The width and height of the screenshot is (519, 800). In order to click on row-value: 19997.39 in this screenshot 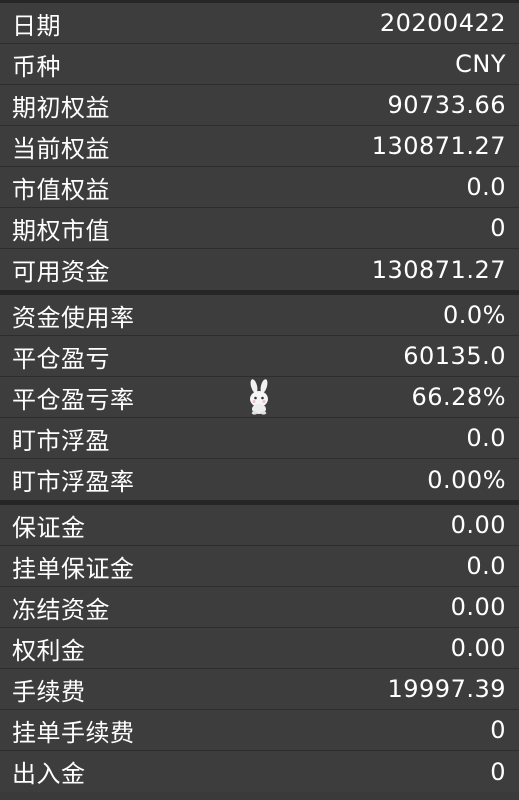, I will do `click(446, 689)`.